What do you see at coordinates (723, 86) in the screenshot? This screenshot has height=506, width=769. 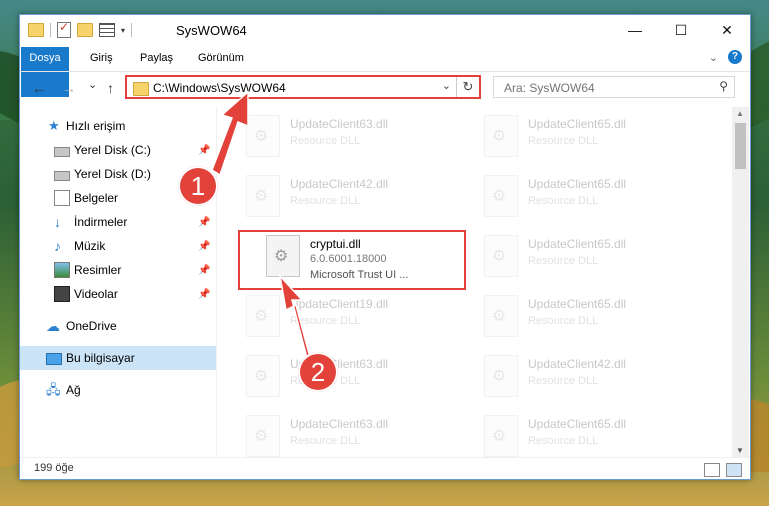 I see `search-icon: ⚲` at bounding box center [723, 86].